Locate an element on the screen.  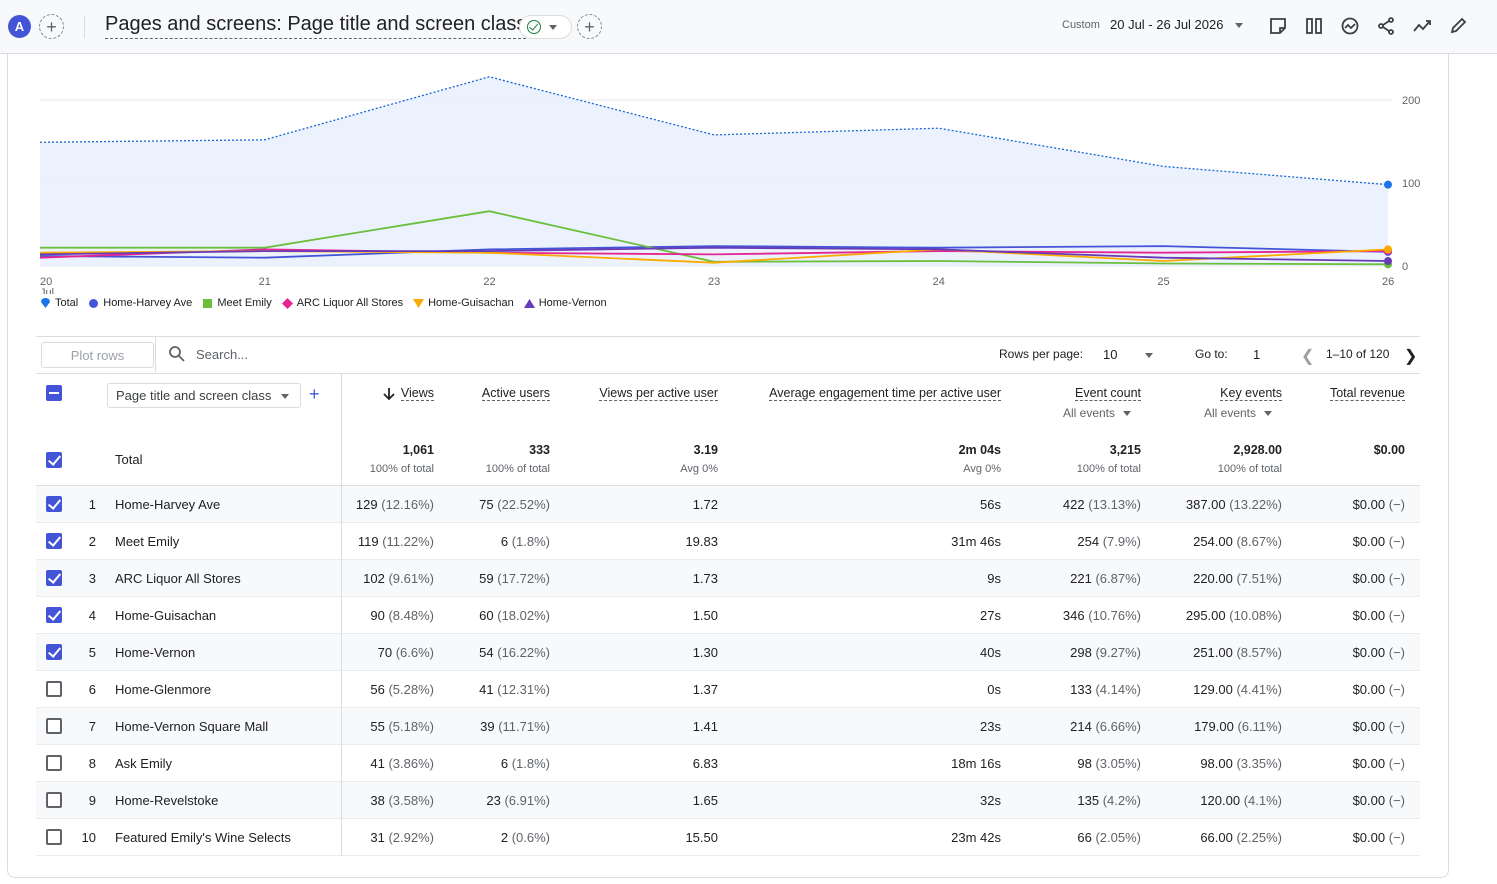
cell-value: 39 is located at coordinates (487, 726).